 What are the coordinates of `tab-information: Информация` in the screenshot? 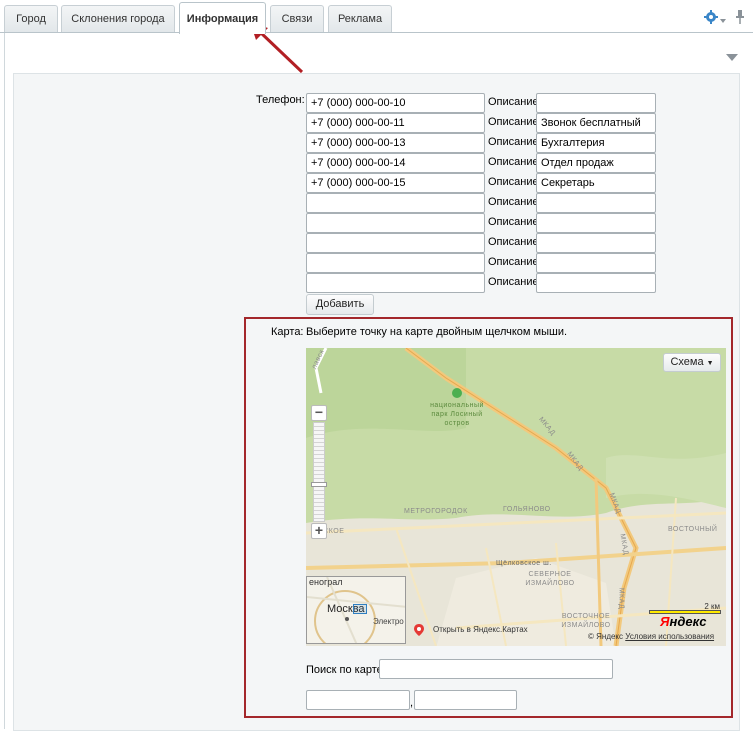 It's located at (222, 18).